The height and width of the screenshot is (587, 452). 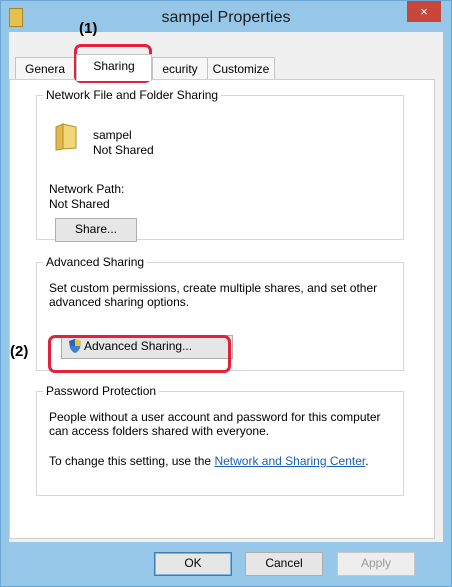 I want to click on tab-security: ecurity, so click(x=180, y=68).